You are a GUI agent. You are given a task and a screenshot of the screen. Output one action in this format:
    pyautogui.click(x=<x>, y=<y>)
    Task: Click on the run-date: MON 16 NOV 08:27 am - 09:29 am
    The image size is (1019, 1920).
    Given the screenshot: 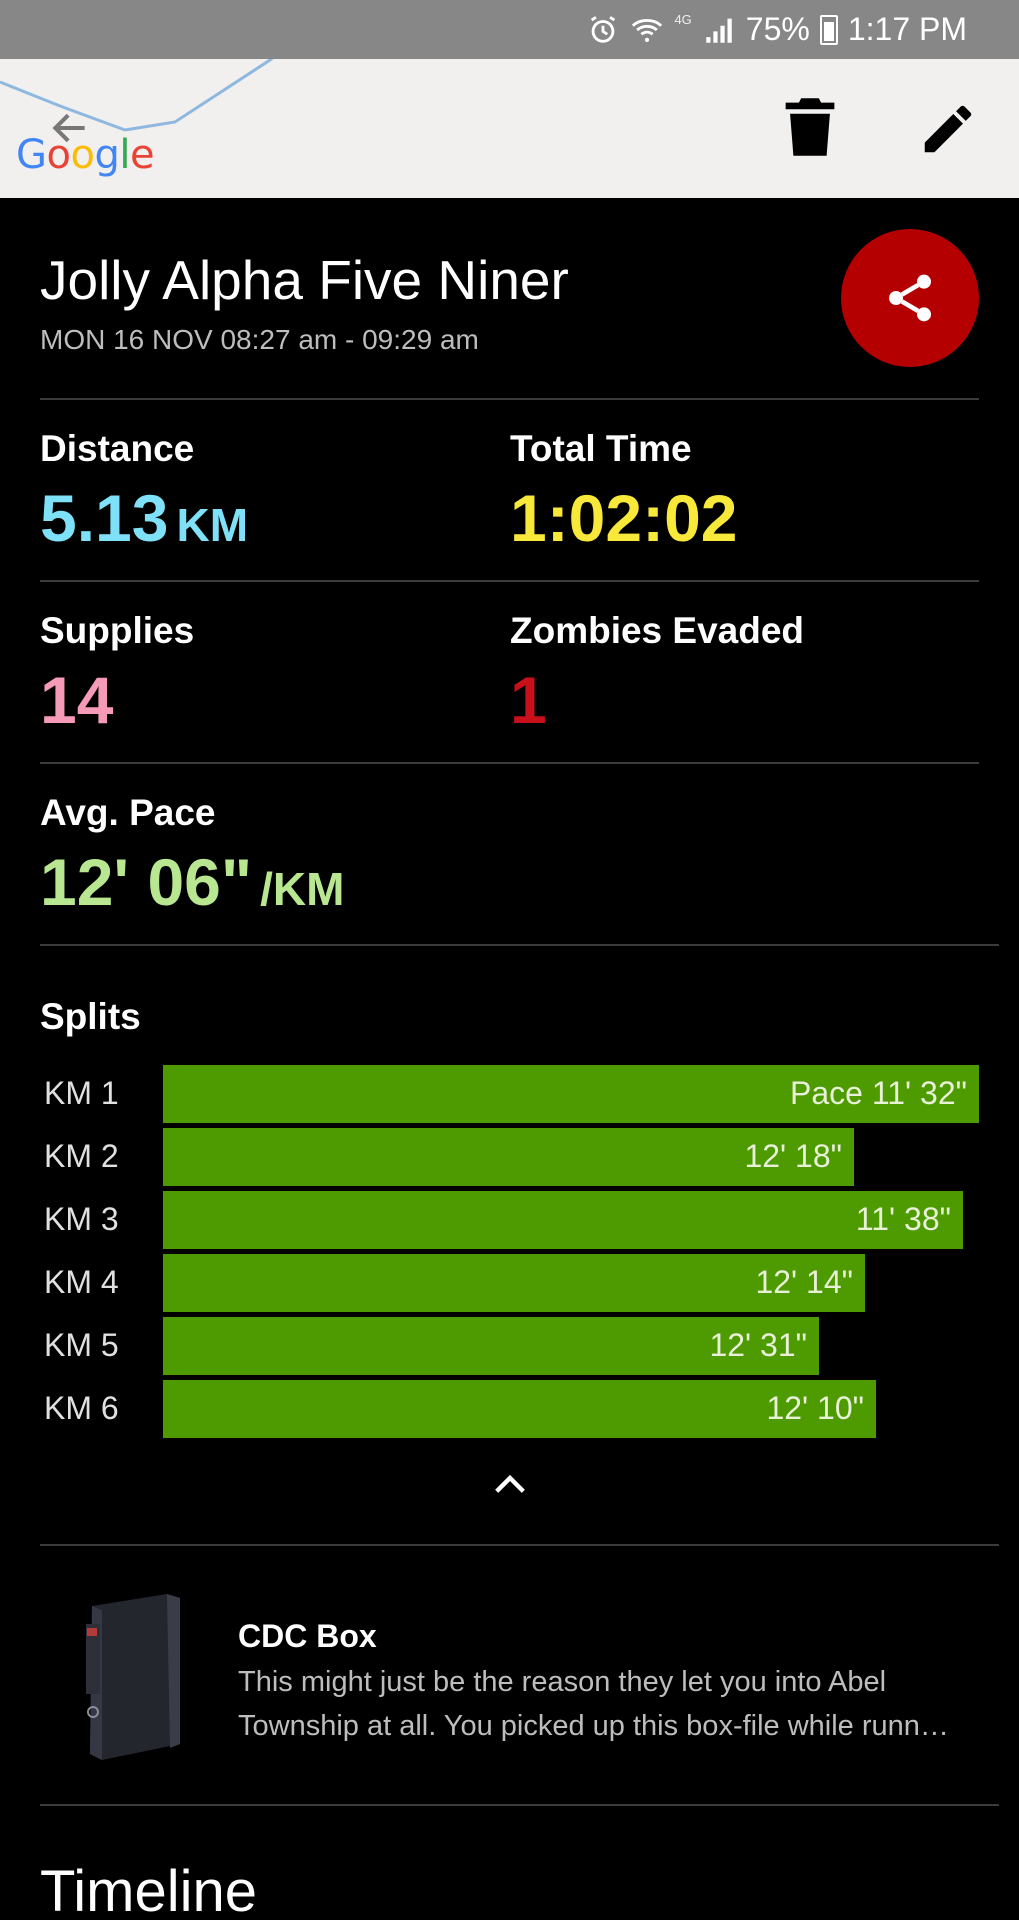 What is the action you would take?
    pyautogui.click(x=259, y=339)
    